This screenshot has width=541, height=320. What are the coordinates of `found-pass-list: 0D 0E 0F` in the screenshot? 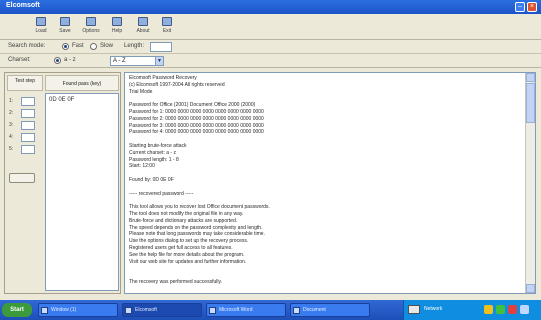 It's located at (82, 192).